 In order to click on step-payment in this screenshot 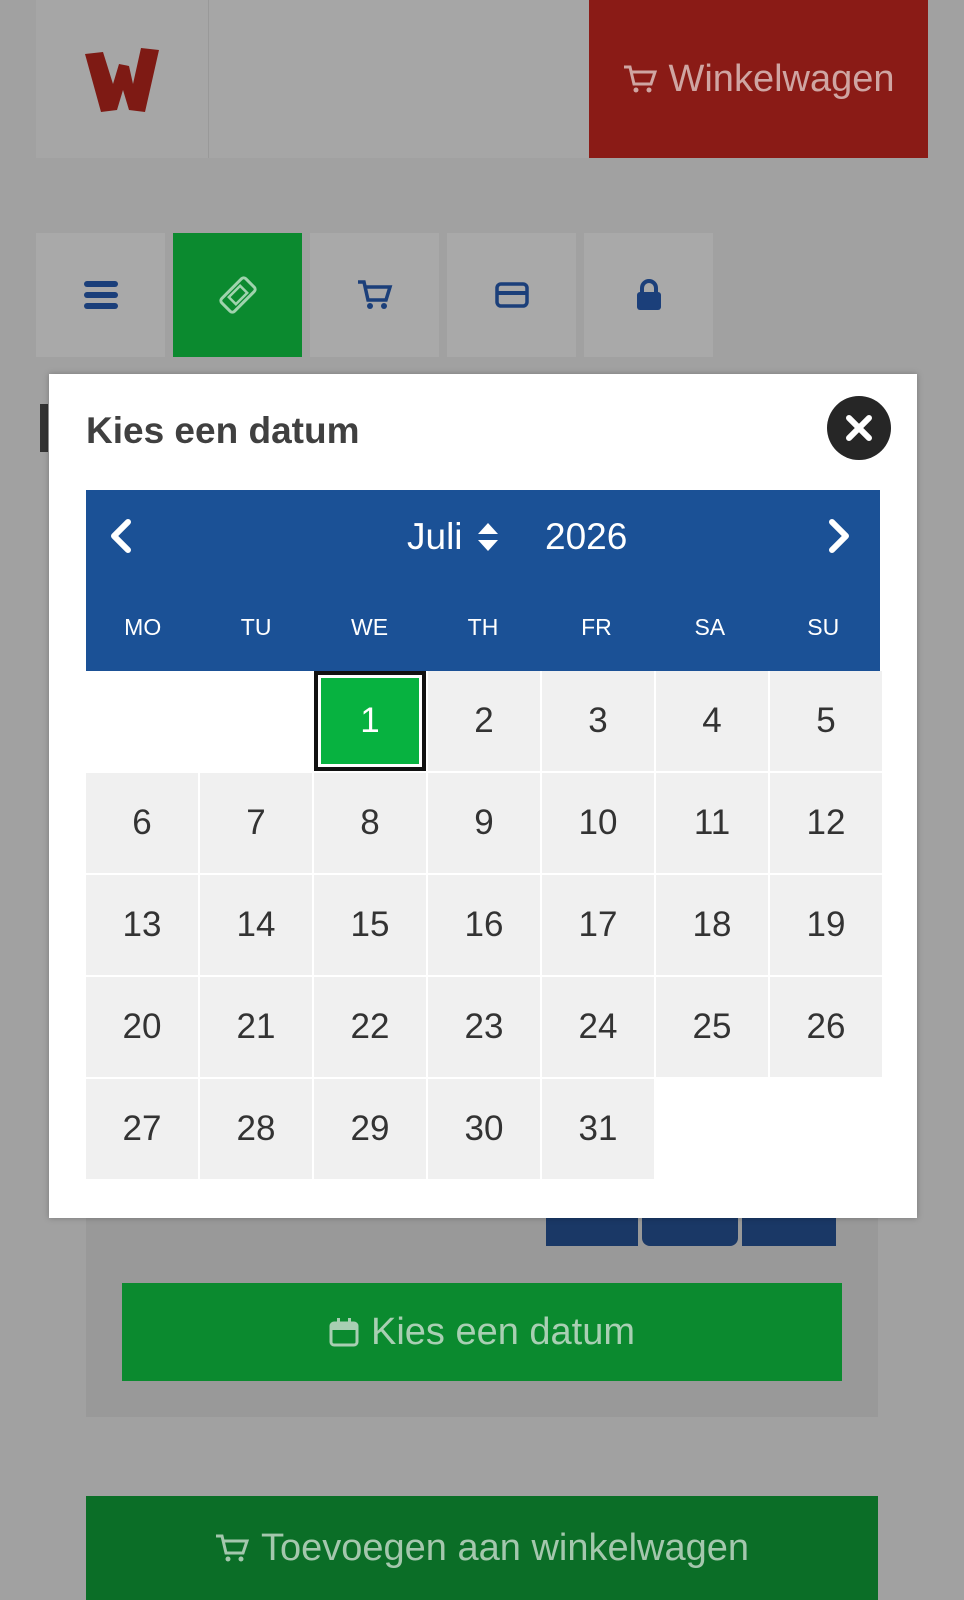, I will do `click(511, 295)`.